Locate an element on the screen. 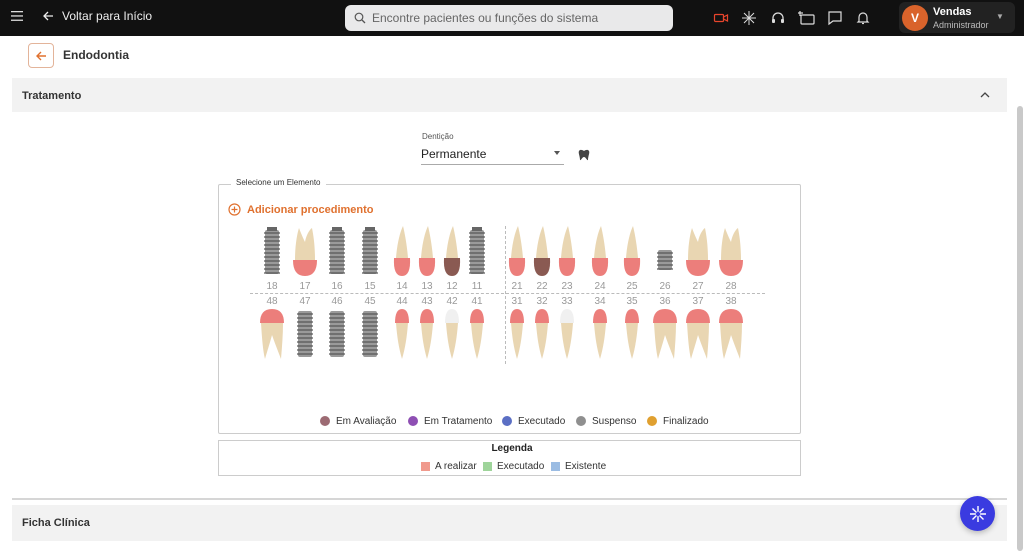 The width and height of the screenshot is (1024, 553). headset-icon is located at coordinates (778, 18).